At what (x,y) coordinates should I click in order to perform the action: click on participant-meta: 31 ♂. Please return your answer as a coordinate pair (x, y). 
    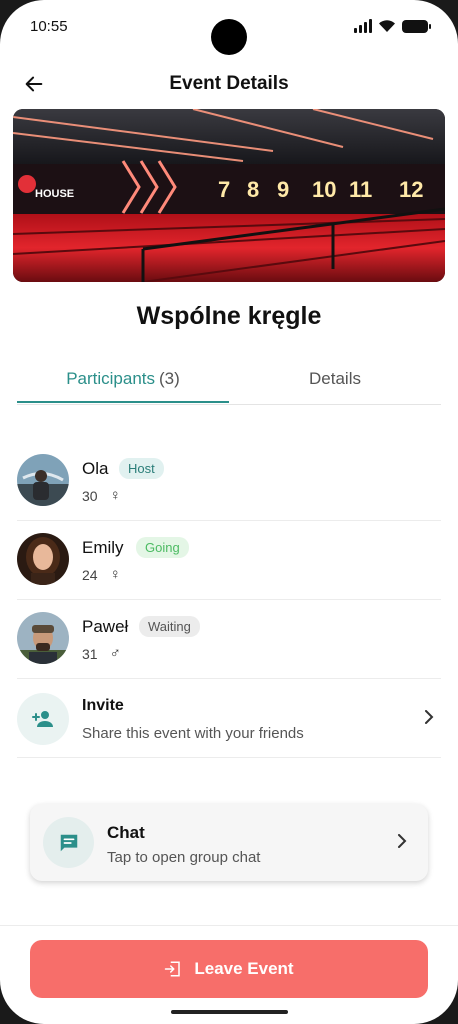
    Looking at the image, I should click on (101, 653).